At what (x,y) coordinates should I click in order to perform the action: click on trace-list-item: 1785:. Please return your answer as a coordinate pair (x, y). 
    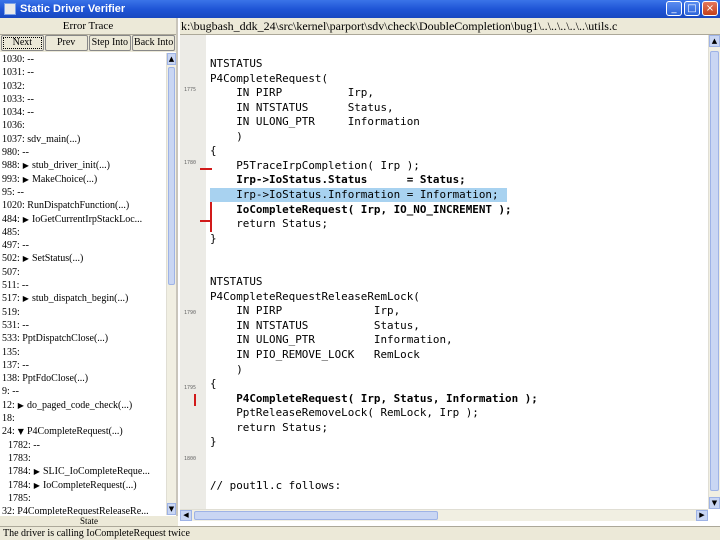
    Looking at the image, I should click on (84, 498).